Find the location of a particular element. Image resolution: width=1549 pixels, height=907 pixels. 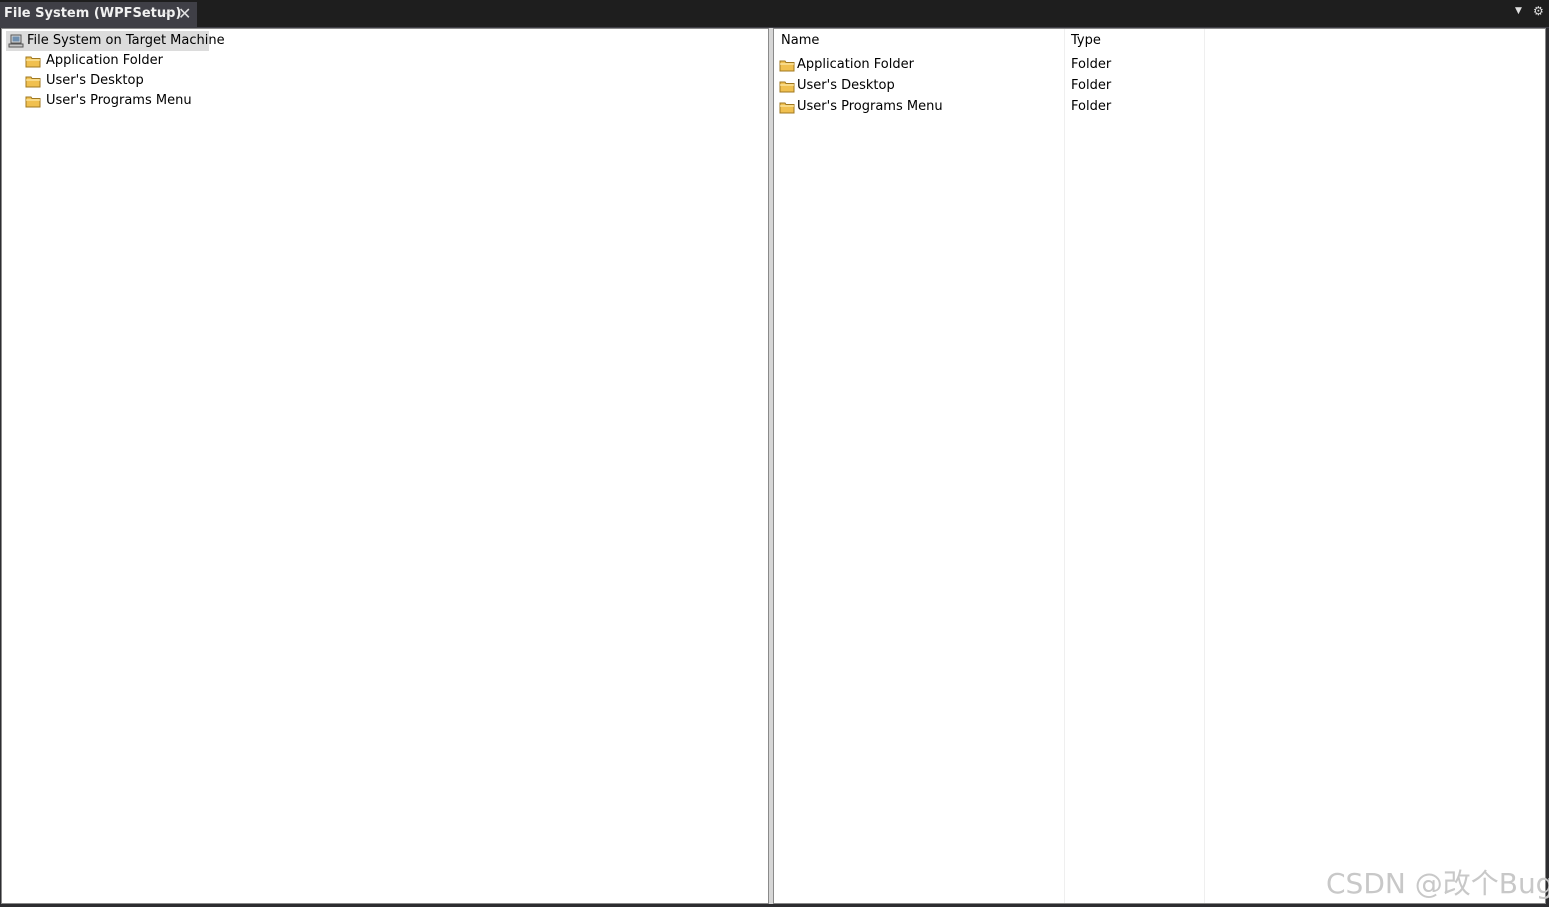

watermark: CSDN @改个Bug is located at coordinates (1437, 883).